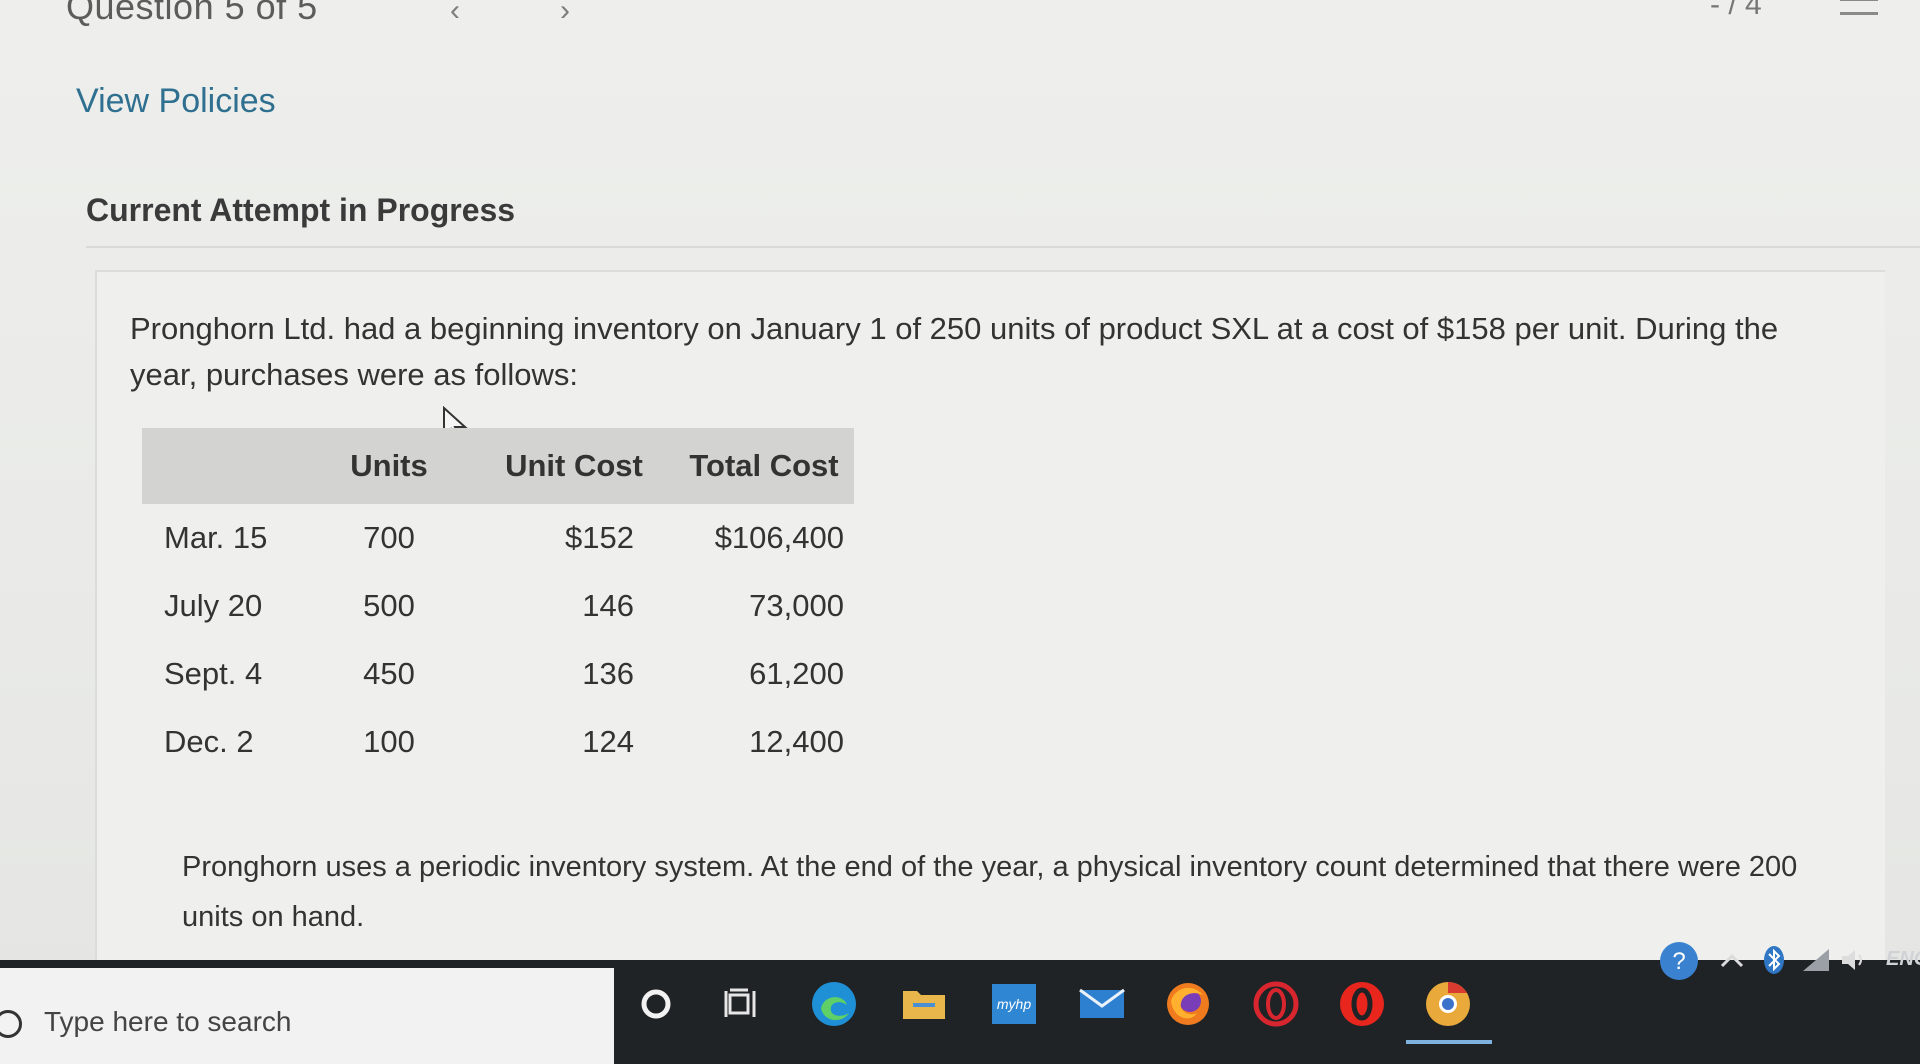 This screenshot has width=1920, height=1064. Describe the element at coordinates (608, 605) in the screenshot. I see `row-unit-cost: 146` at that location.